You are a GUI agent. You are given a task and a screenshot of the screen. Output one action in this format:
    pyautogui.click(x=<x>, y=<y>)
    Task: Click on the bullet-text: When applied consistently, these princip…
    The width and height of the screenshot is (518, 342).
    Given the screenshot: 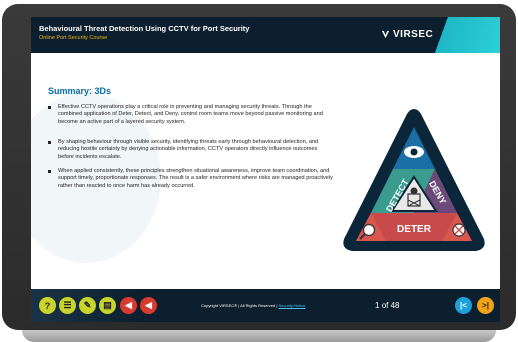 What is the action you would take?
    pyautogui.click(x=195, y=178)
    